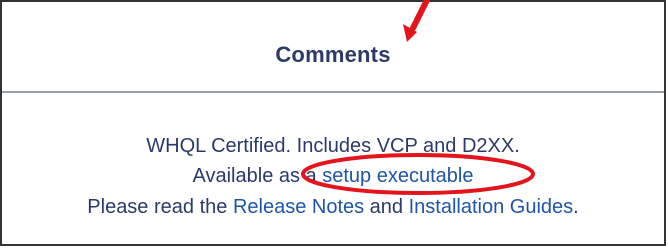 The image size is (668, 250). I want to click on documentation-joiner: and, so click(386, 207).